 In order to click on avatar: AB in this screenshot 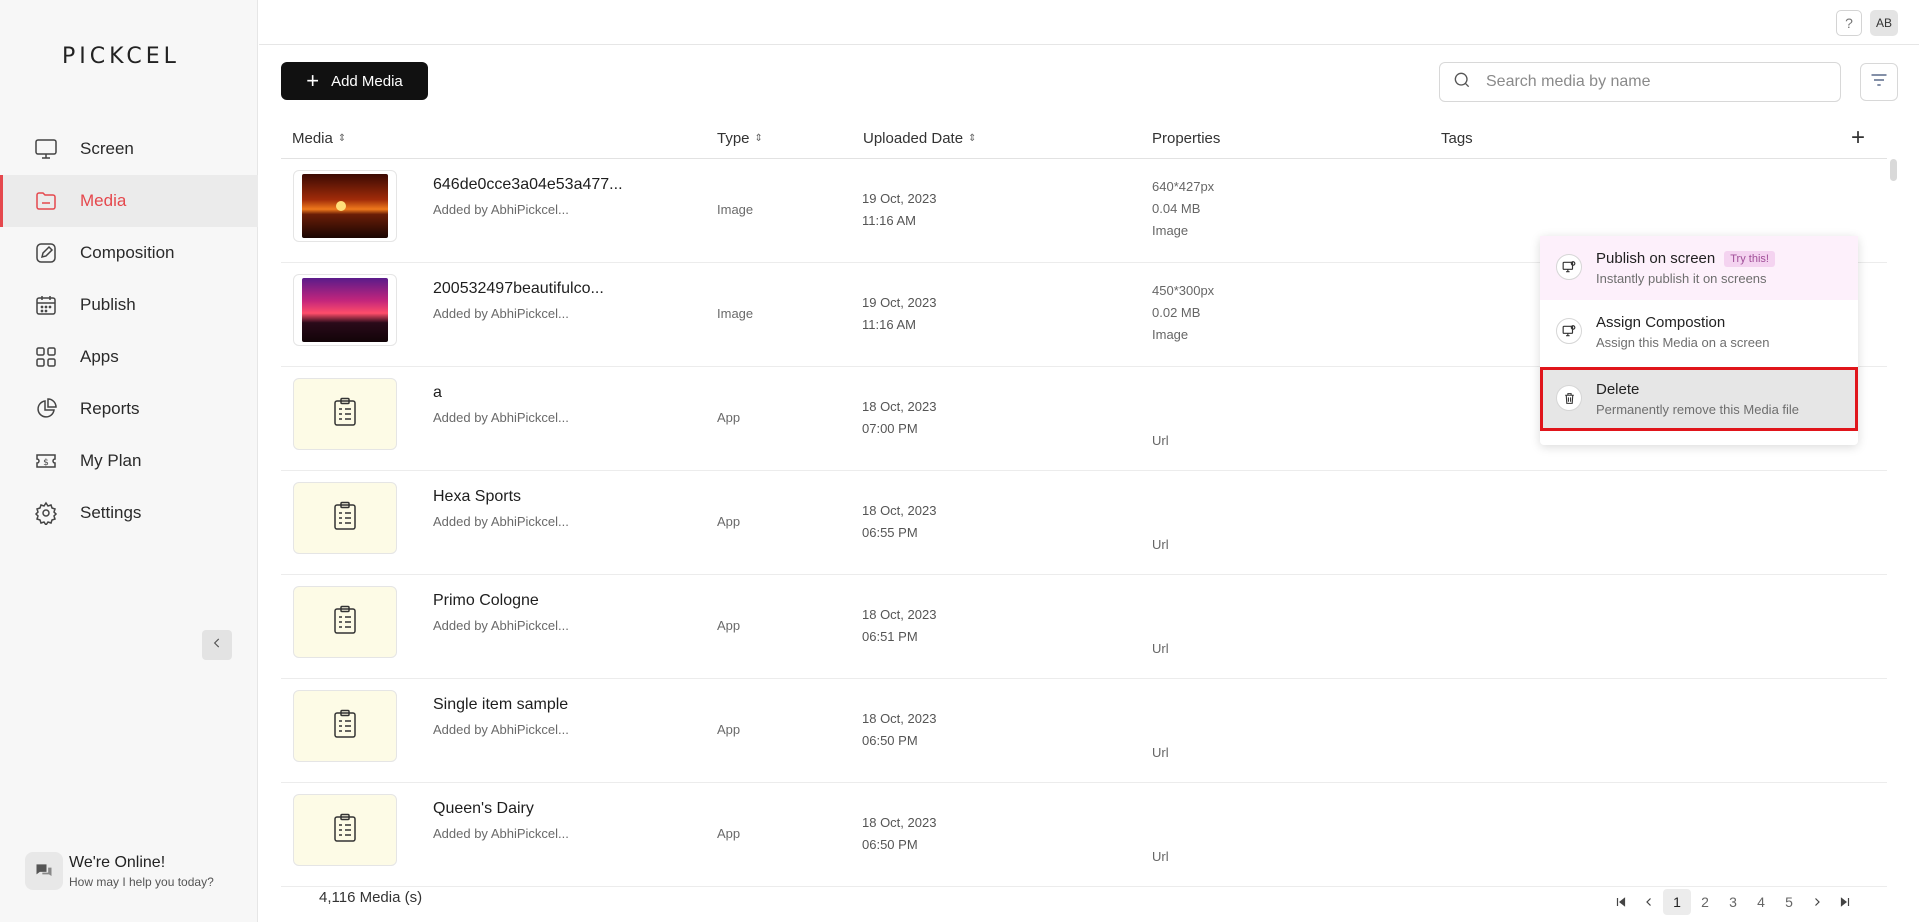, I will do `click(1884, 23)`.